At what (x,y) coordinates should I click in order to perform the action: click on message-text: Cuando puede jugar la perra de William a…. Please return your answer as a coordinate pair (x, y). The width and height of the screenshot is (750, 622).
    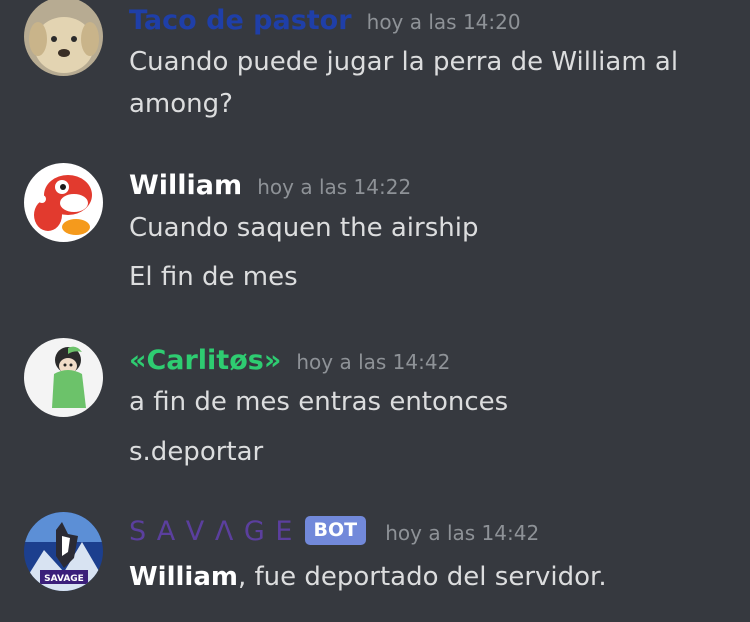
    Looking at the image, I should click on (404, 62).